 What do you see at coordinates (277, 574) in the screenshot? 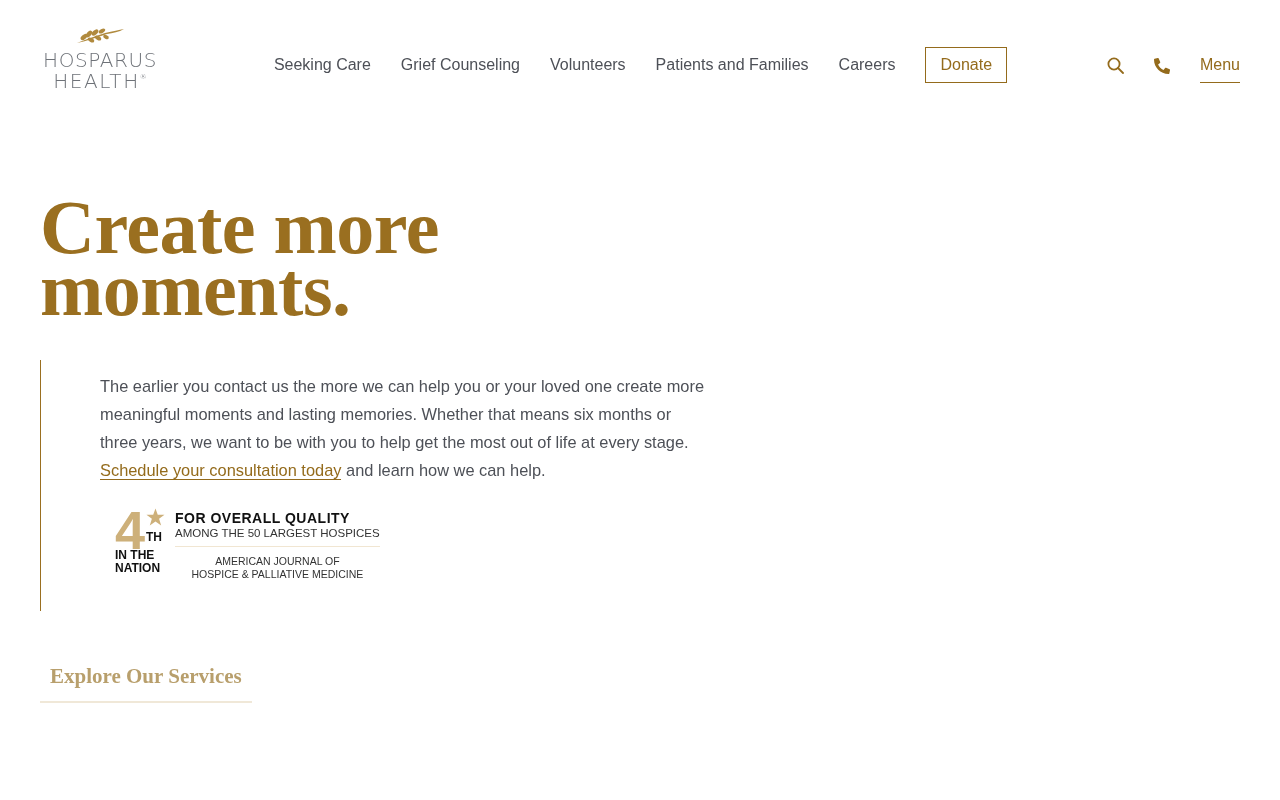
I see `award-source: HOSPICE & PALLIATIVE MEDICINE` at bounding box center [277, 574].